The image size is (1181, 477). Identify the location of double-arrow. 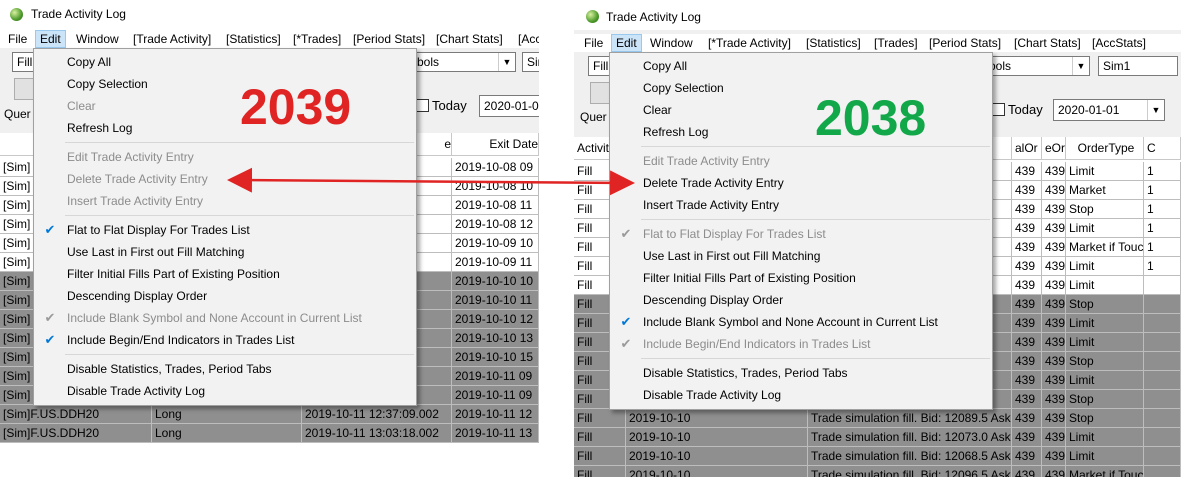
(431, 181).